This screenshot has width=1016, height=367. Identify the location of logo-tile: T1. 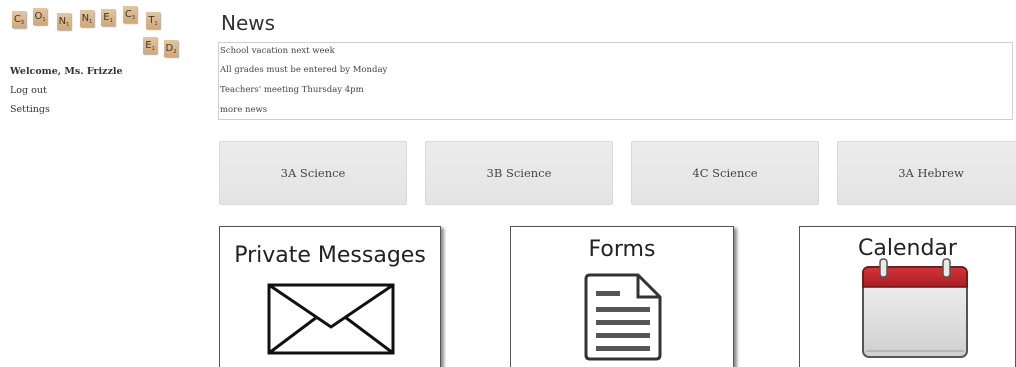
(153, 20).